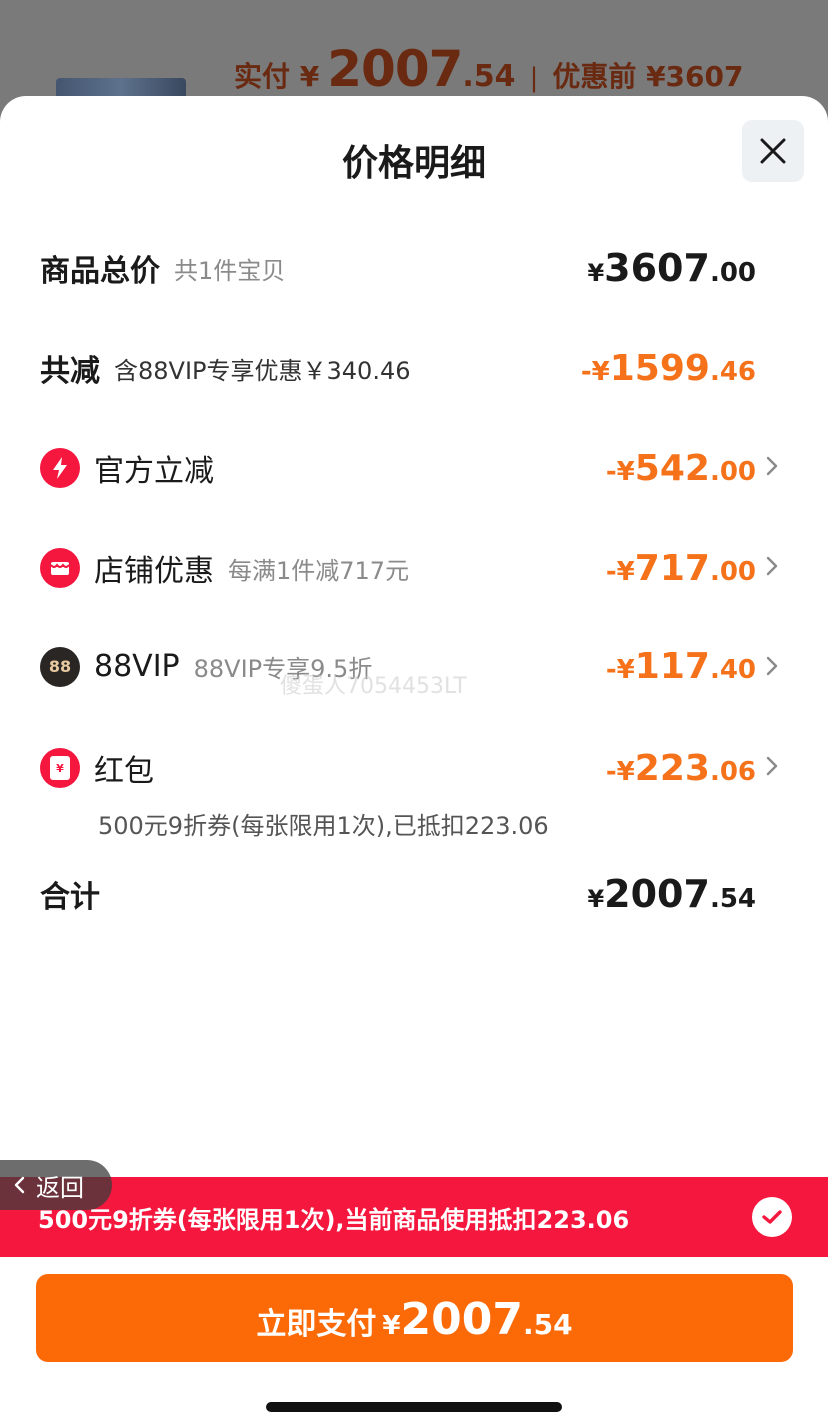 This screenshot has width=828, height=1428. What do you see at coordinates (70, 371) in the screenshot?
I see `total-discount-label: 共减` at bounding box center [70, 371].